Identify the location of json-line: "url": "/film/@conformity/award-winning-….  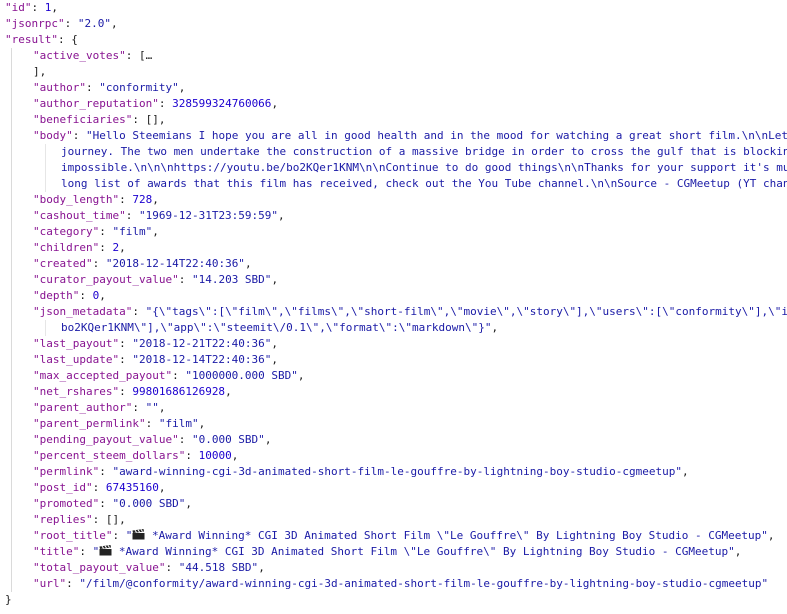
(400, 584).